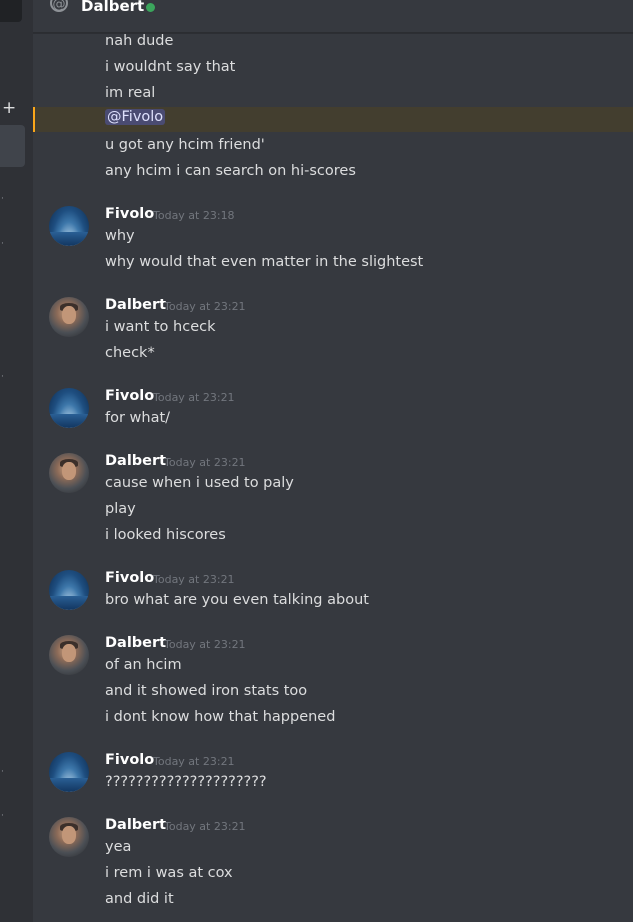 The image size is (633, 922). Describe the element at coordinates (220, 717) in the screenshot. I see `message-line: i dont know how that happened` at that location.